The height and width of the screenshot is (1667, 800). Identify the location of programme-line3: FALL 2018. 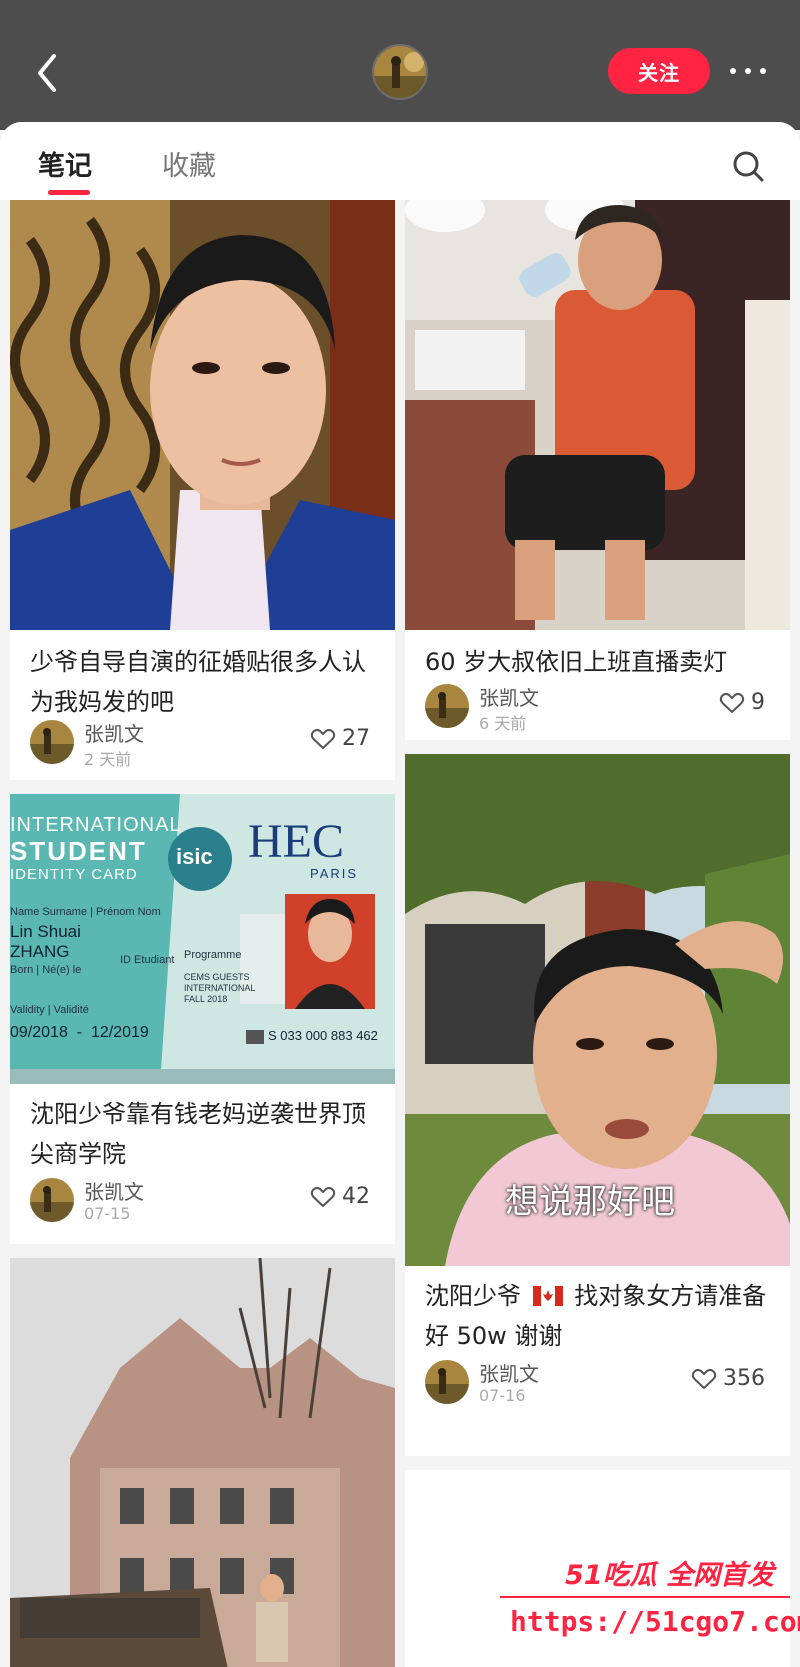
(206, 999).